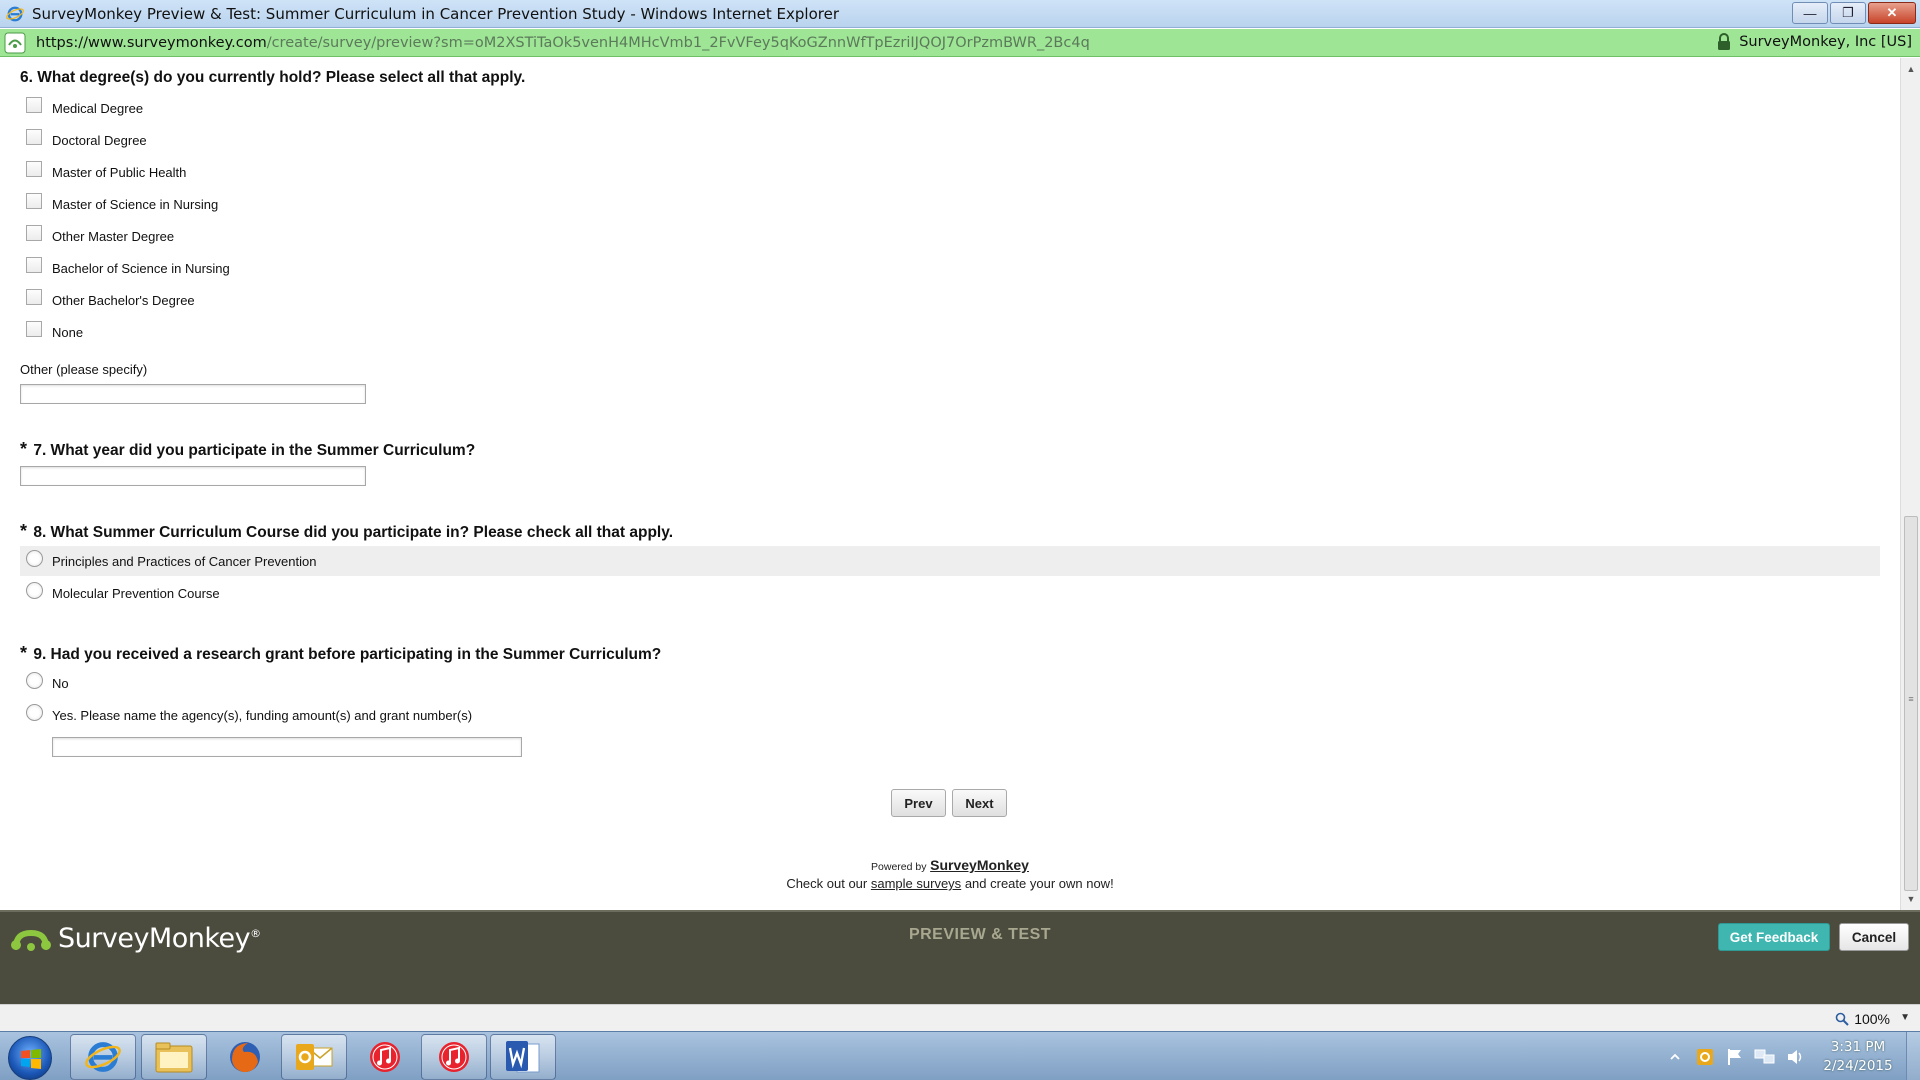 Image resolution: width=1920 pixels, height=1080 pixels. Describe the element at coordinates (827, 883) in the screenshot. I see `check-out-text: Check out our` at that location.